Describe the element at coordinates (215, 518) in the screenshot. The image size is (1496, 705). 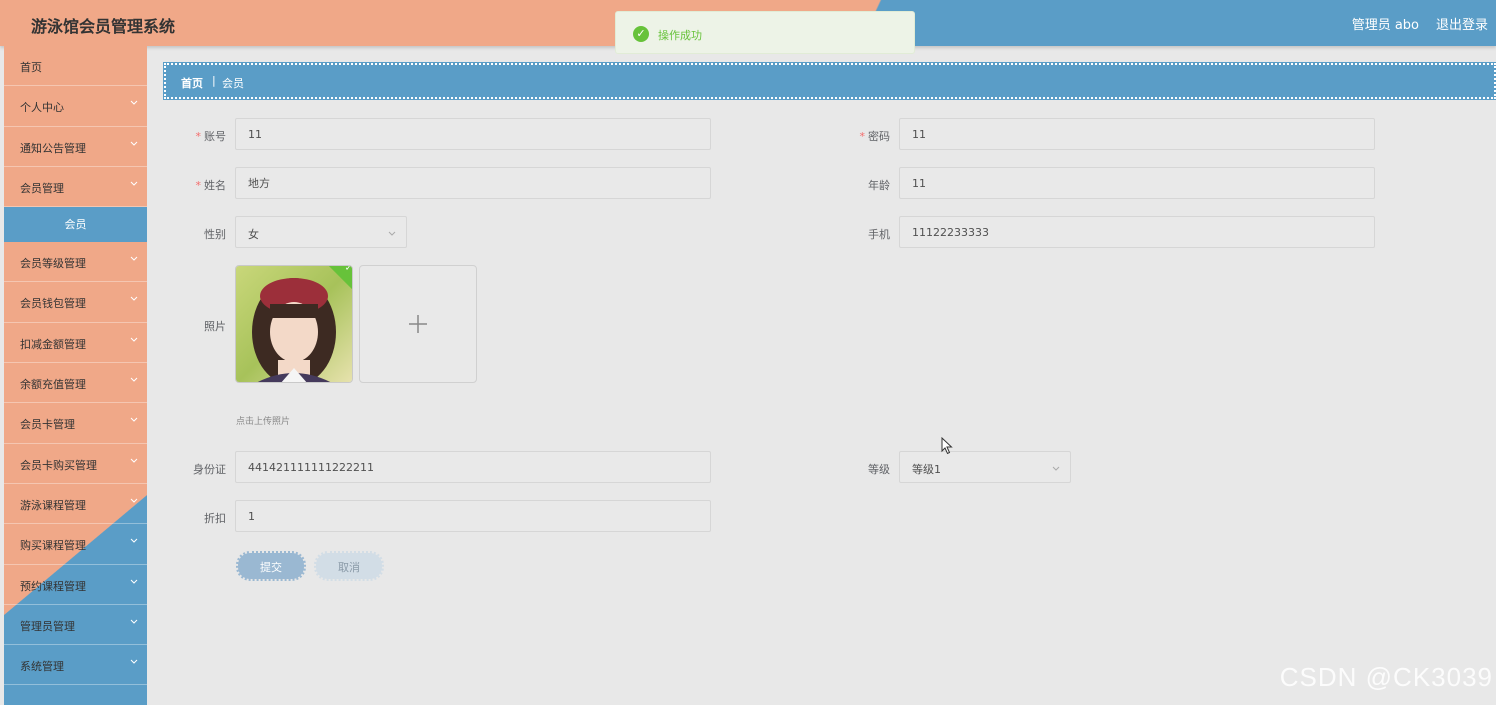
I see `discount-label: 折扣` at that location.